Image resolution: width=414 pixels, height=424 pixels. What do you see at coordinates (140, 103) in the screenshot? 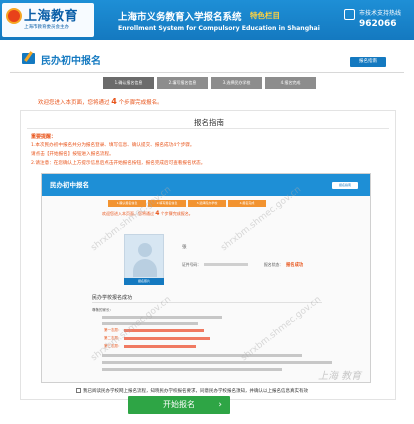
I see `notice-suffix: 个步骤完成报名。` at bounding box center [140, 103].